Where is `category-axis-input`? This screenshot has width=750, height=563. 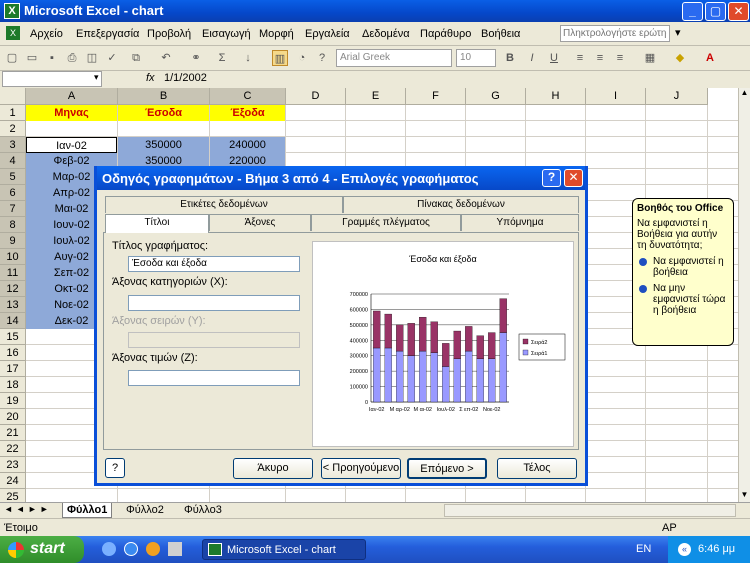
category-axis-input is located at coordinates (214, 303).